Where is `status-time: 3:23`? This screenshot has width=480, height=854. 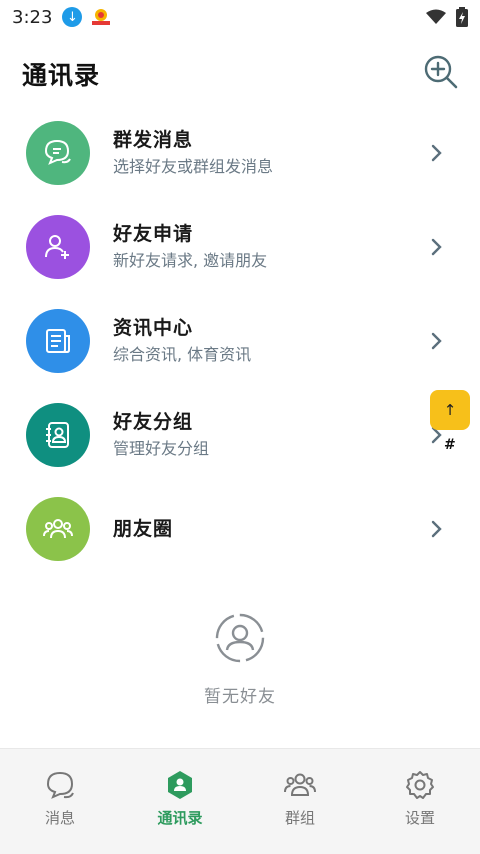
status-time: 3:23 is located at coordinates (32, 17).